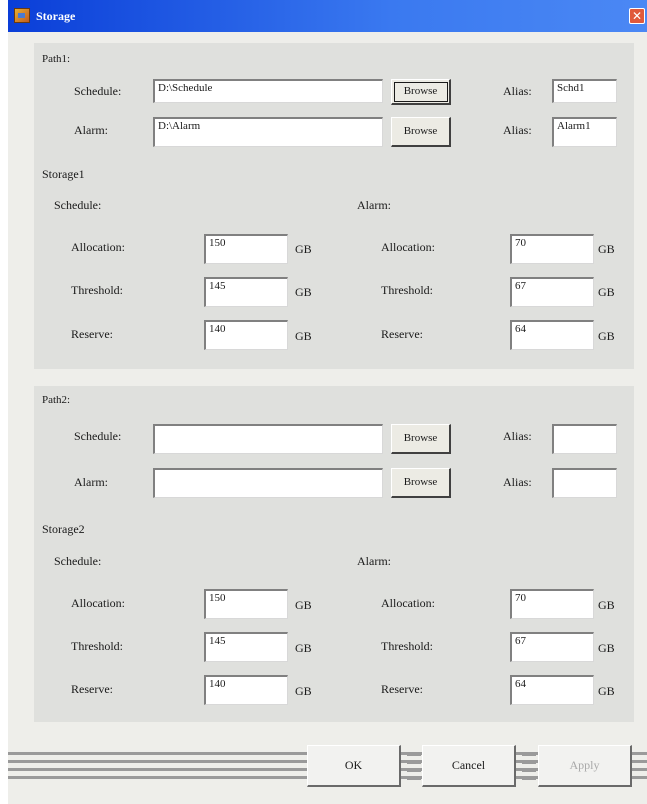 The height and width of the screenshot is (804, 647). Describe the element at coordinates (407, 290) in the screenshot. I see `storage1-alarm-threshold-label: Threshold:` at that location.